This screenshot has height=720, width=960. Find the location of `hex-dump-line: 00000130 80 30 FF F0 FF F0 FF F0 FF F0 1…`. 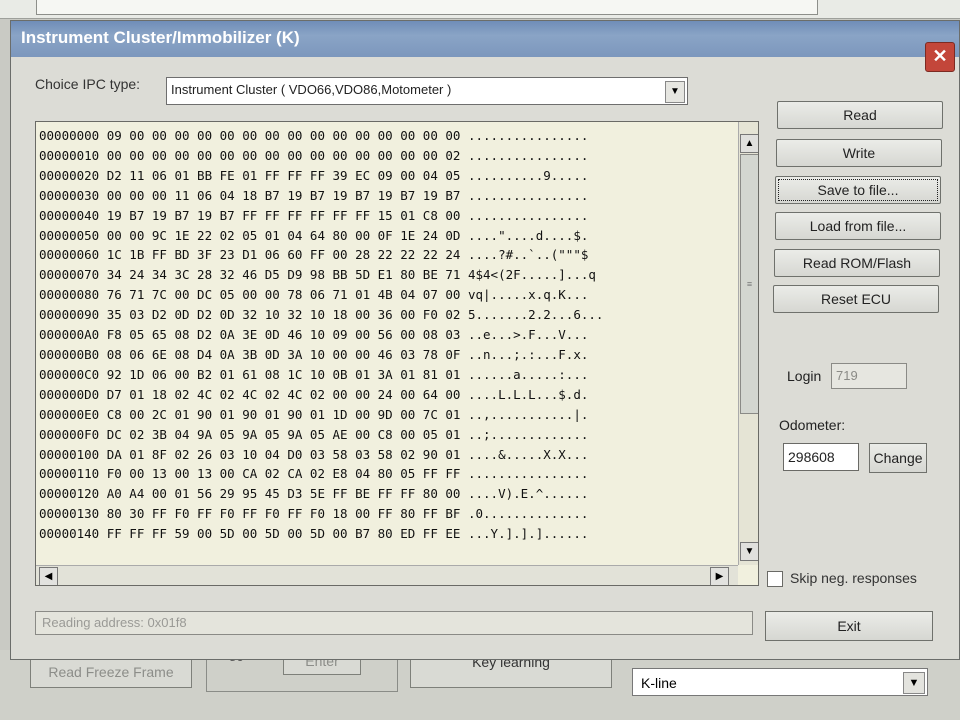

hex-dump-line: 00000130 80 30 FF F0 FF F0 FF F0 FF F0 1… is located at coordinates (314, 514).